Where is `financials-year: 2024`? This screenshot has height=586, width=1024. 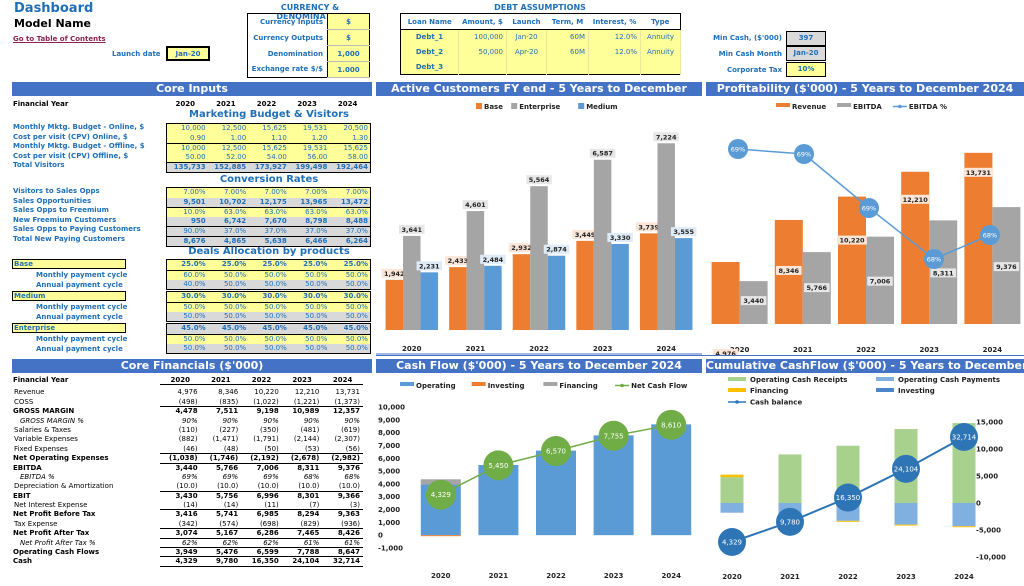
financials-year: 2024 is located at coordinates (342, 380).